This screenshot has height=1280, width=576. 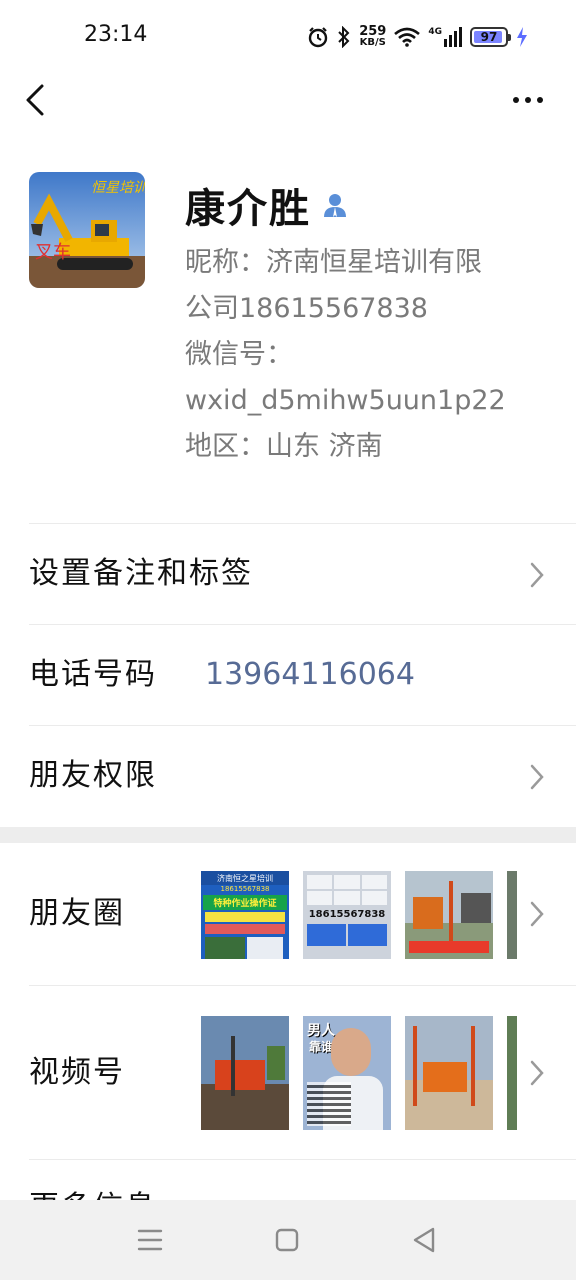 I want to click on system-navigation-bar, so click(x=288, y=1240).